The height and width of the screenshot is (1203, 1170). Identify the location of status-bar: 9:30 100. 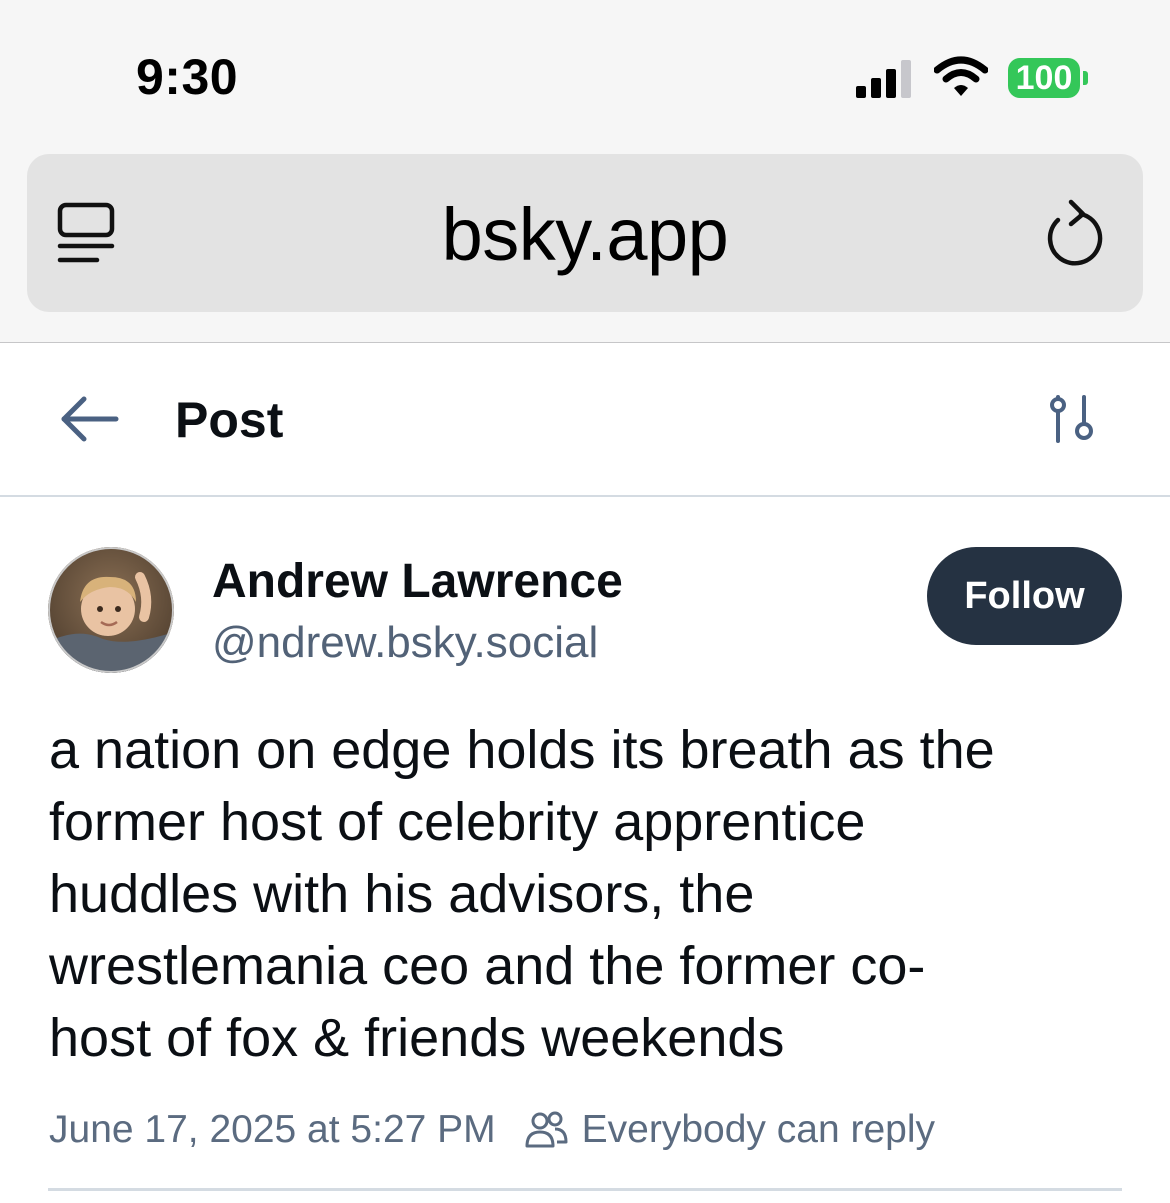
(585, 70).